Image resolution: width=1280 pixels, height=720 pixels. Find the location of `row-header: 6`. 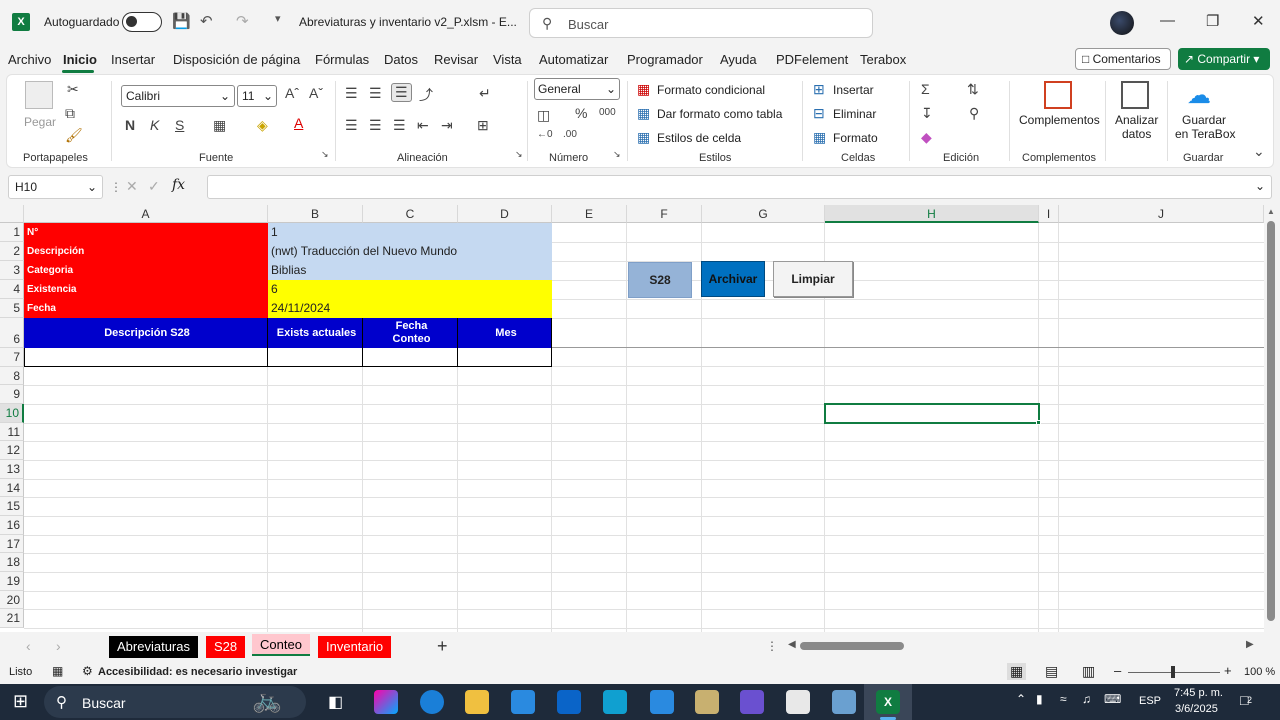

row-header: 6 is located at coordinates (12, 333).